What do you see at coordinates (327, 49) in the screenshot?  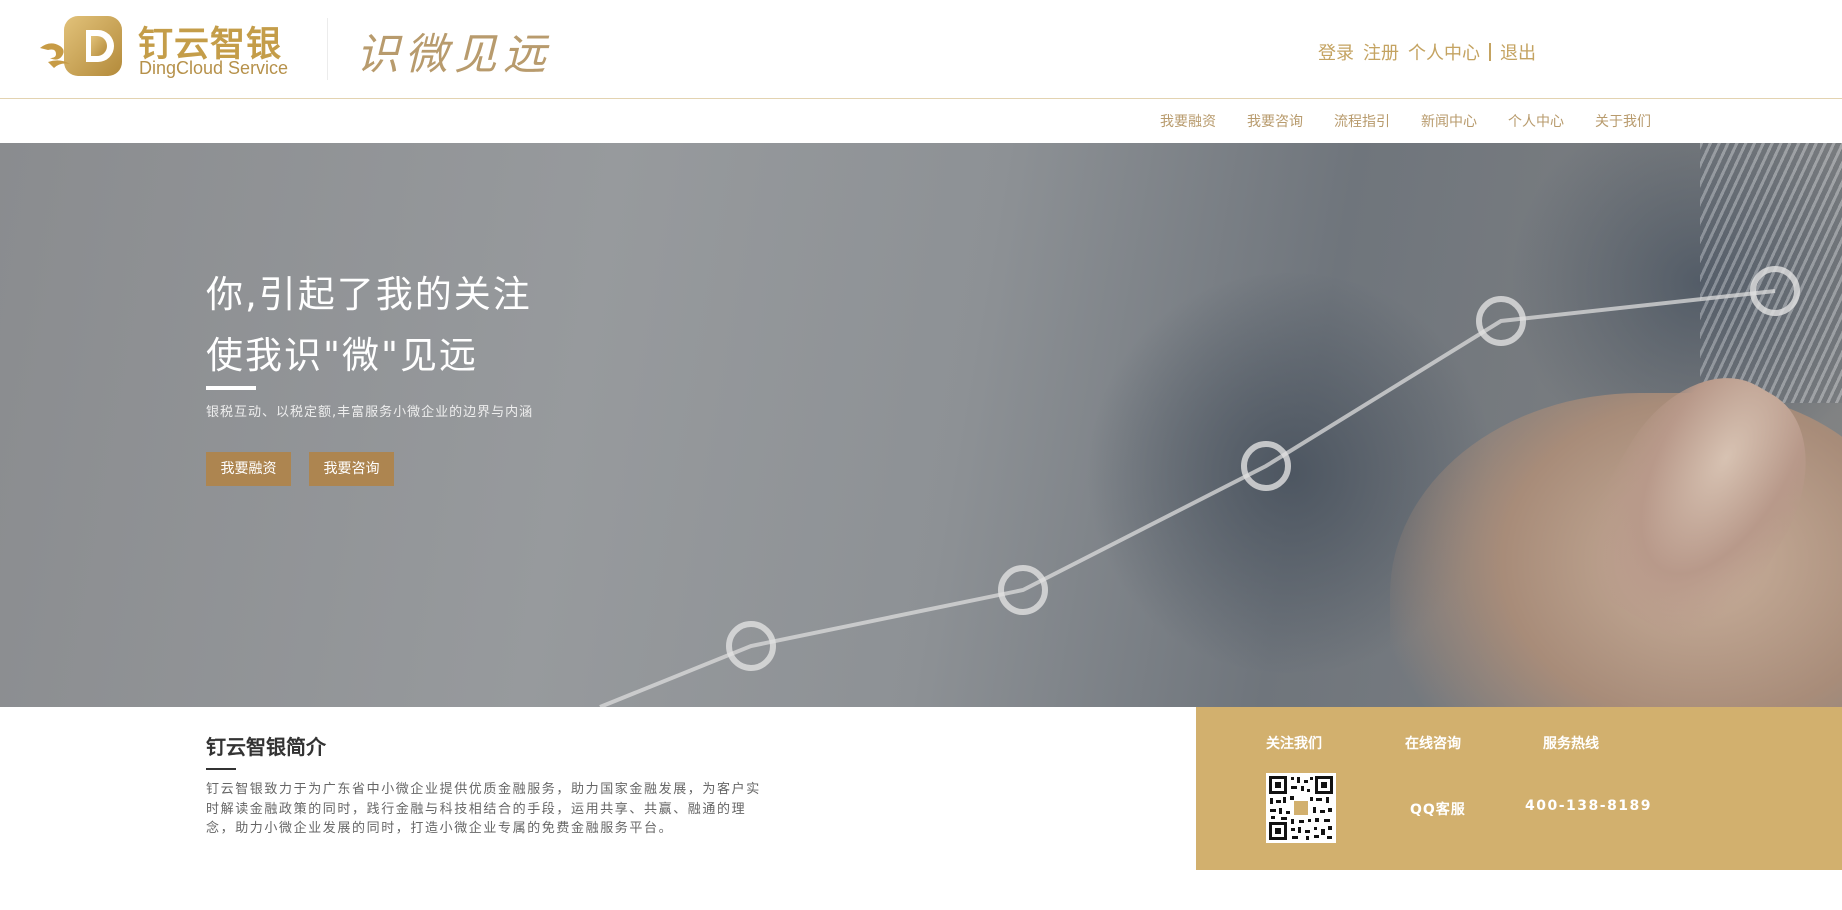 I see `header-divider` at bounding box center [327, 49].